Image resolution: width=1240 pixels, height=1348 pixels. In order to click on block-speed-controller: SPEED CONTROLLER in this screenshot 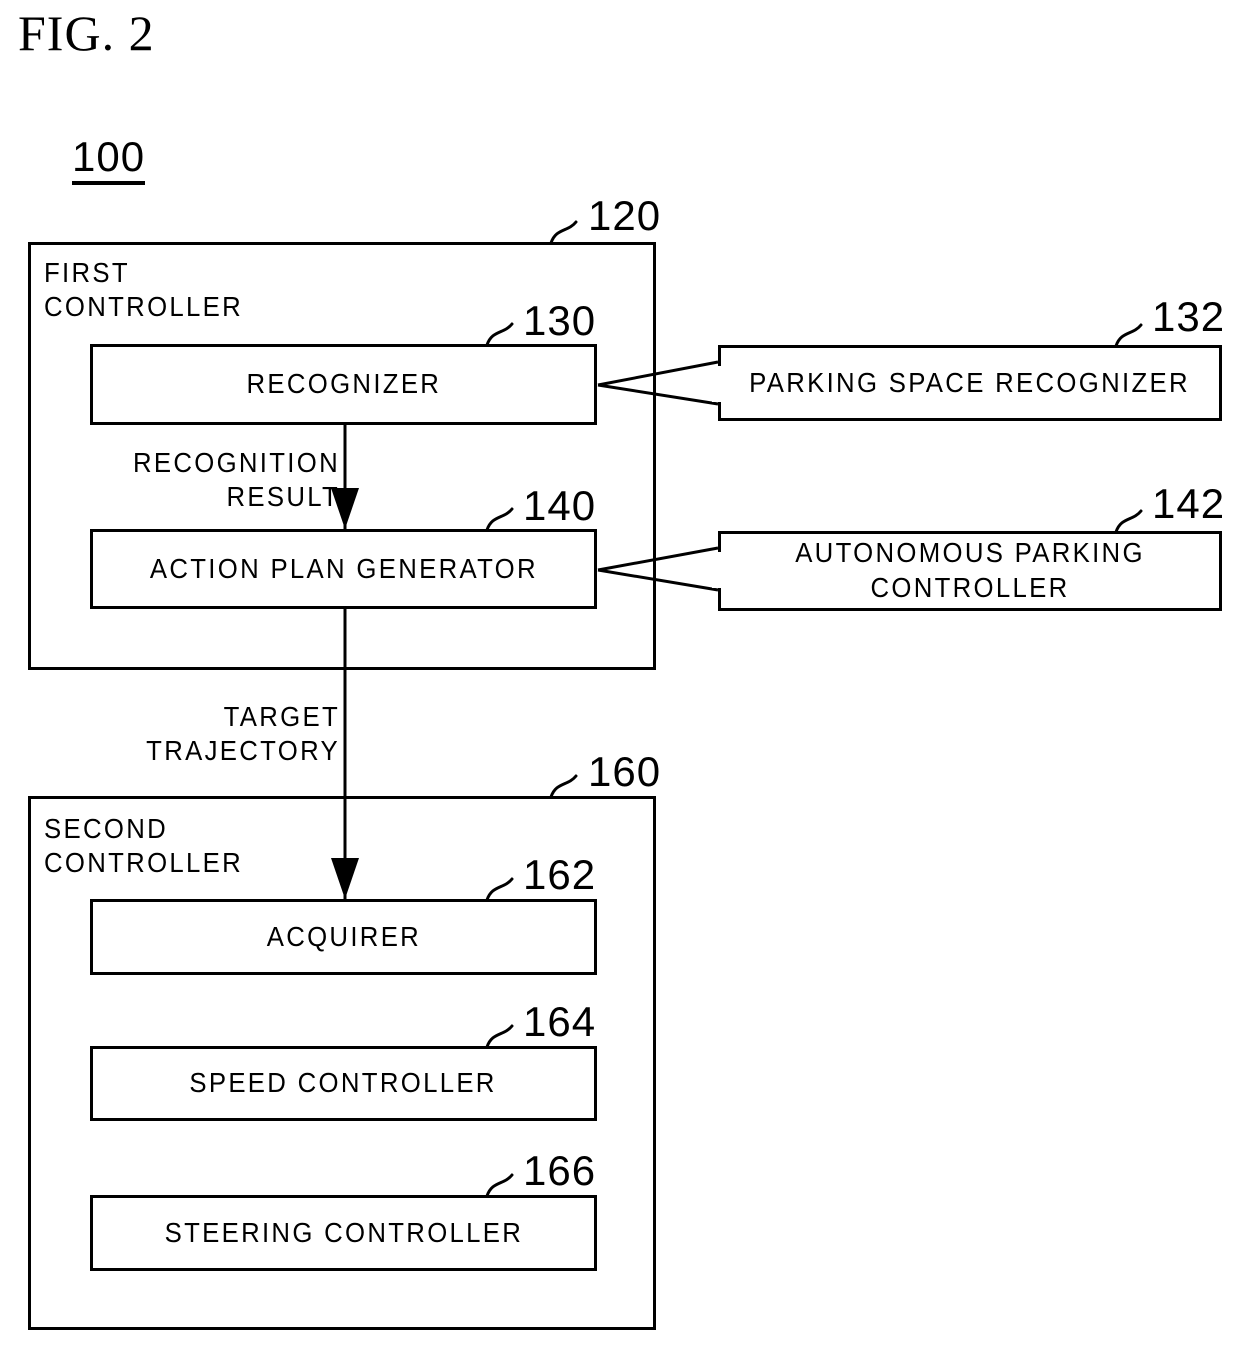, I will do `click(343, 1083)`.